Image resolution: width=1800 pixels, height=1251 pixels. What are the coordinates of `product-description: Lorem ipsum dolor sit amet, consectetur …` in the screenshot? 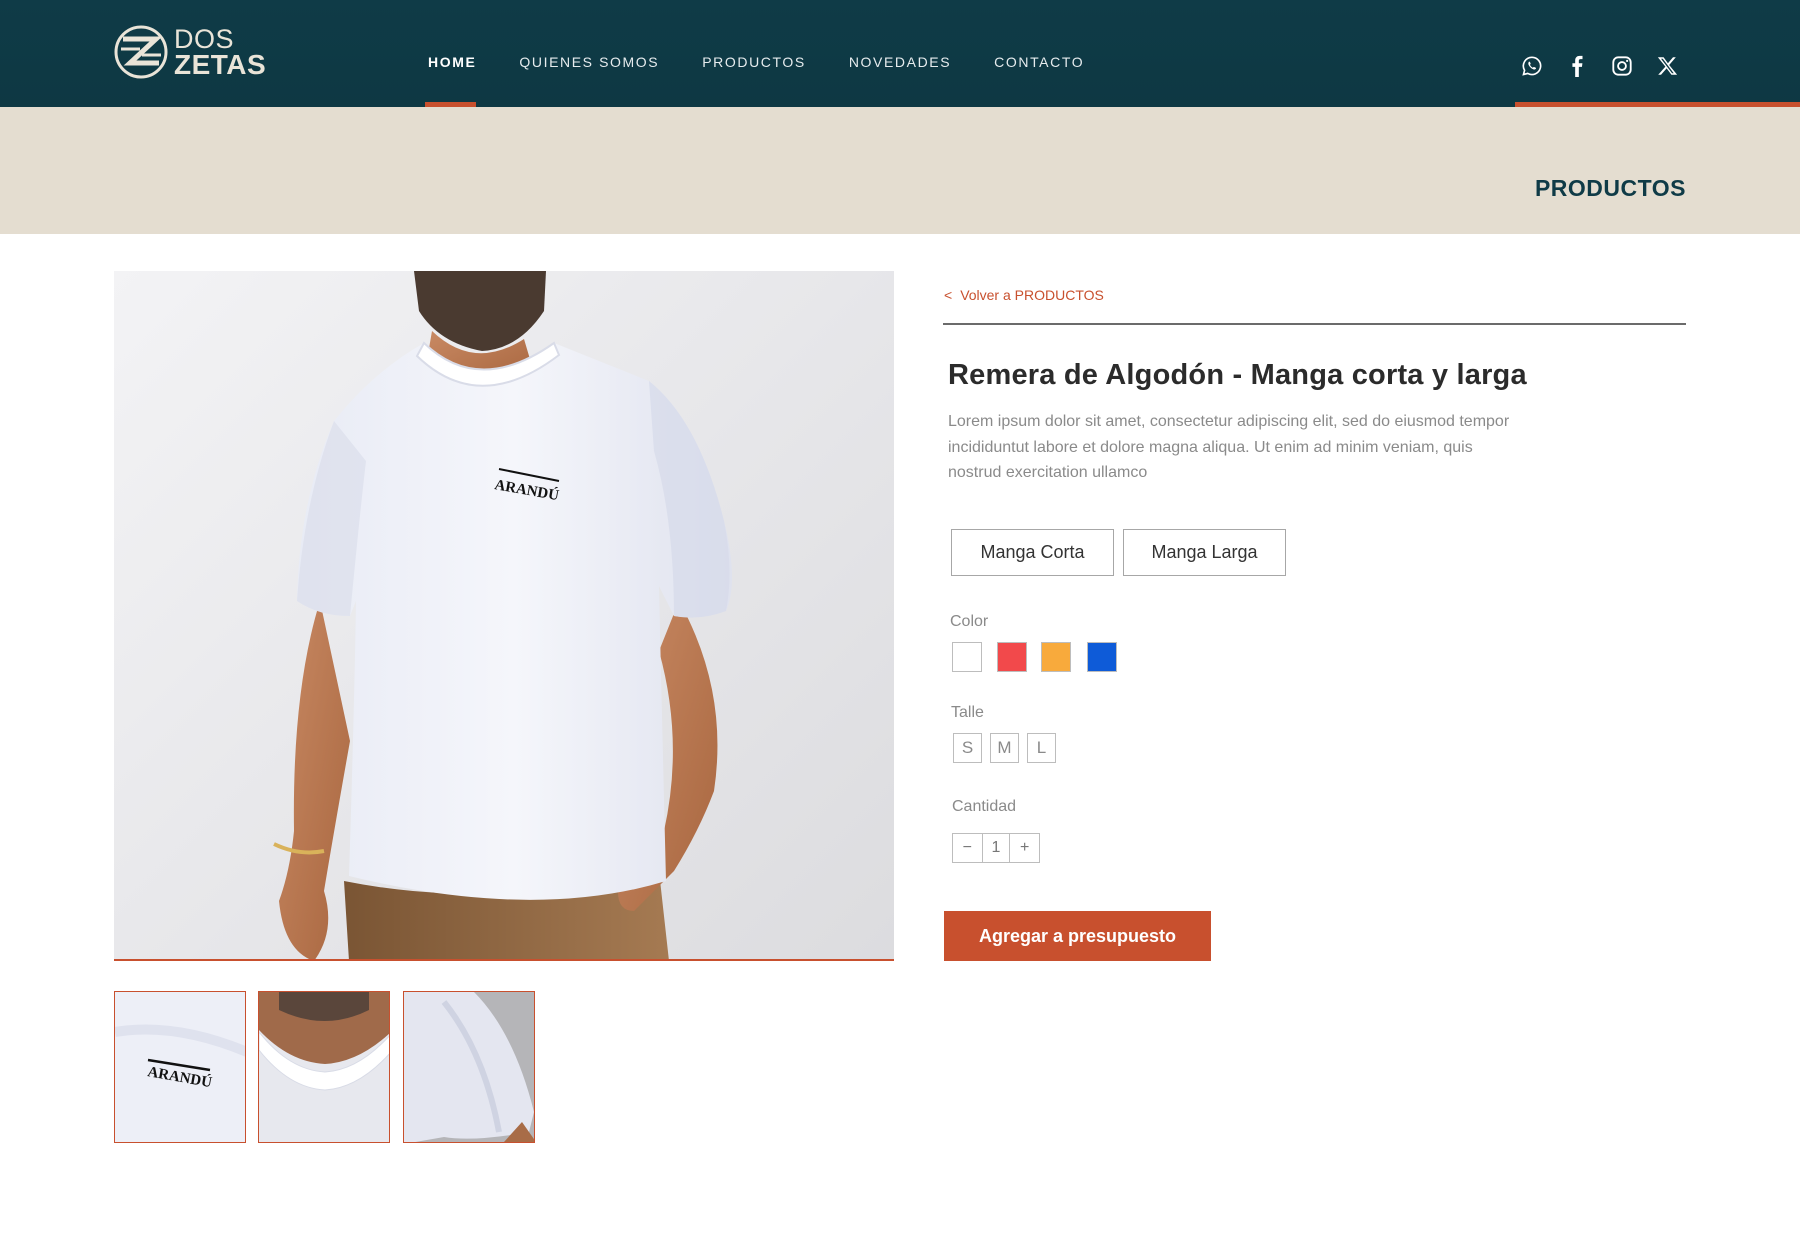 It's located at (1229, 447).